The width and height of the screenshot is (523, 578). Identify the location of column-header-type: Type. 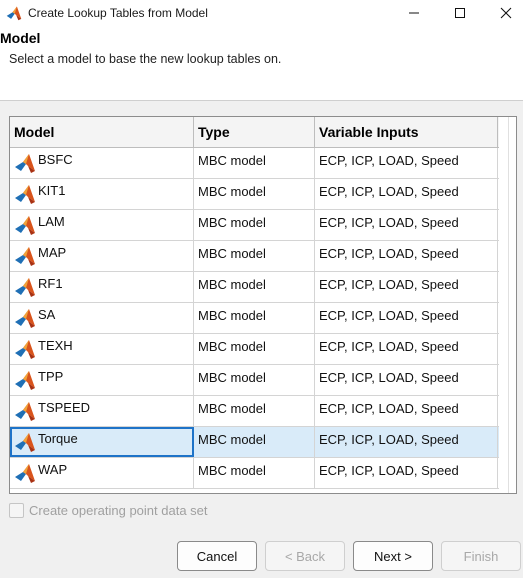
(254, 132).